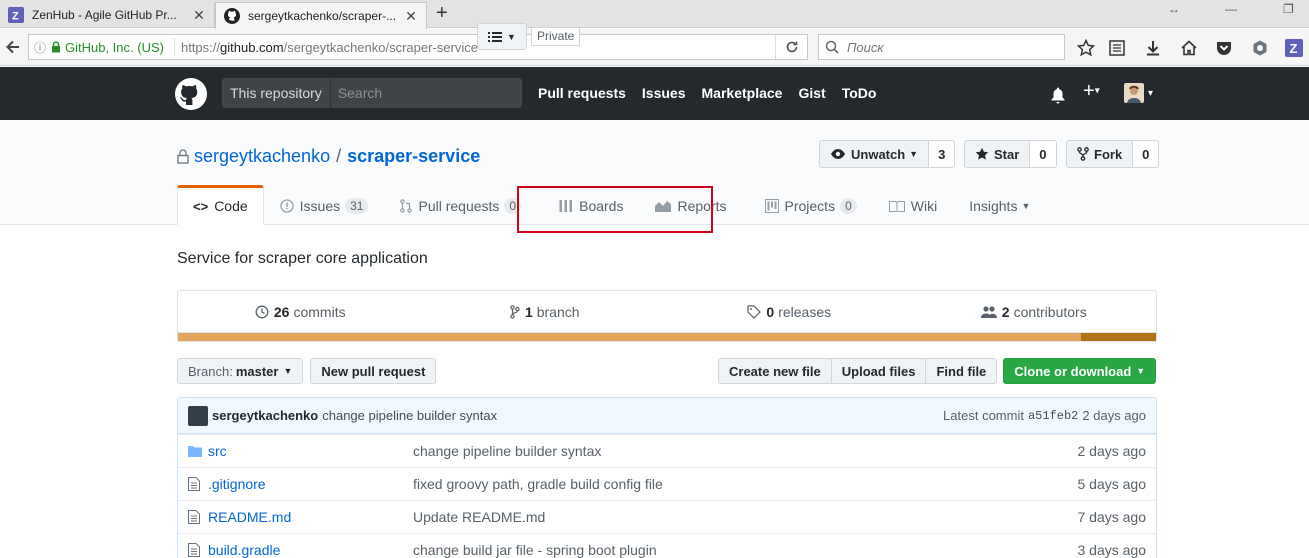  Describe the element at coordinates (811, 93) in the screenshot. I see `nav-gist: Gist` at that location.